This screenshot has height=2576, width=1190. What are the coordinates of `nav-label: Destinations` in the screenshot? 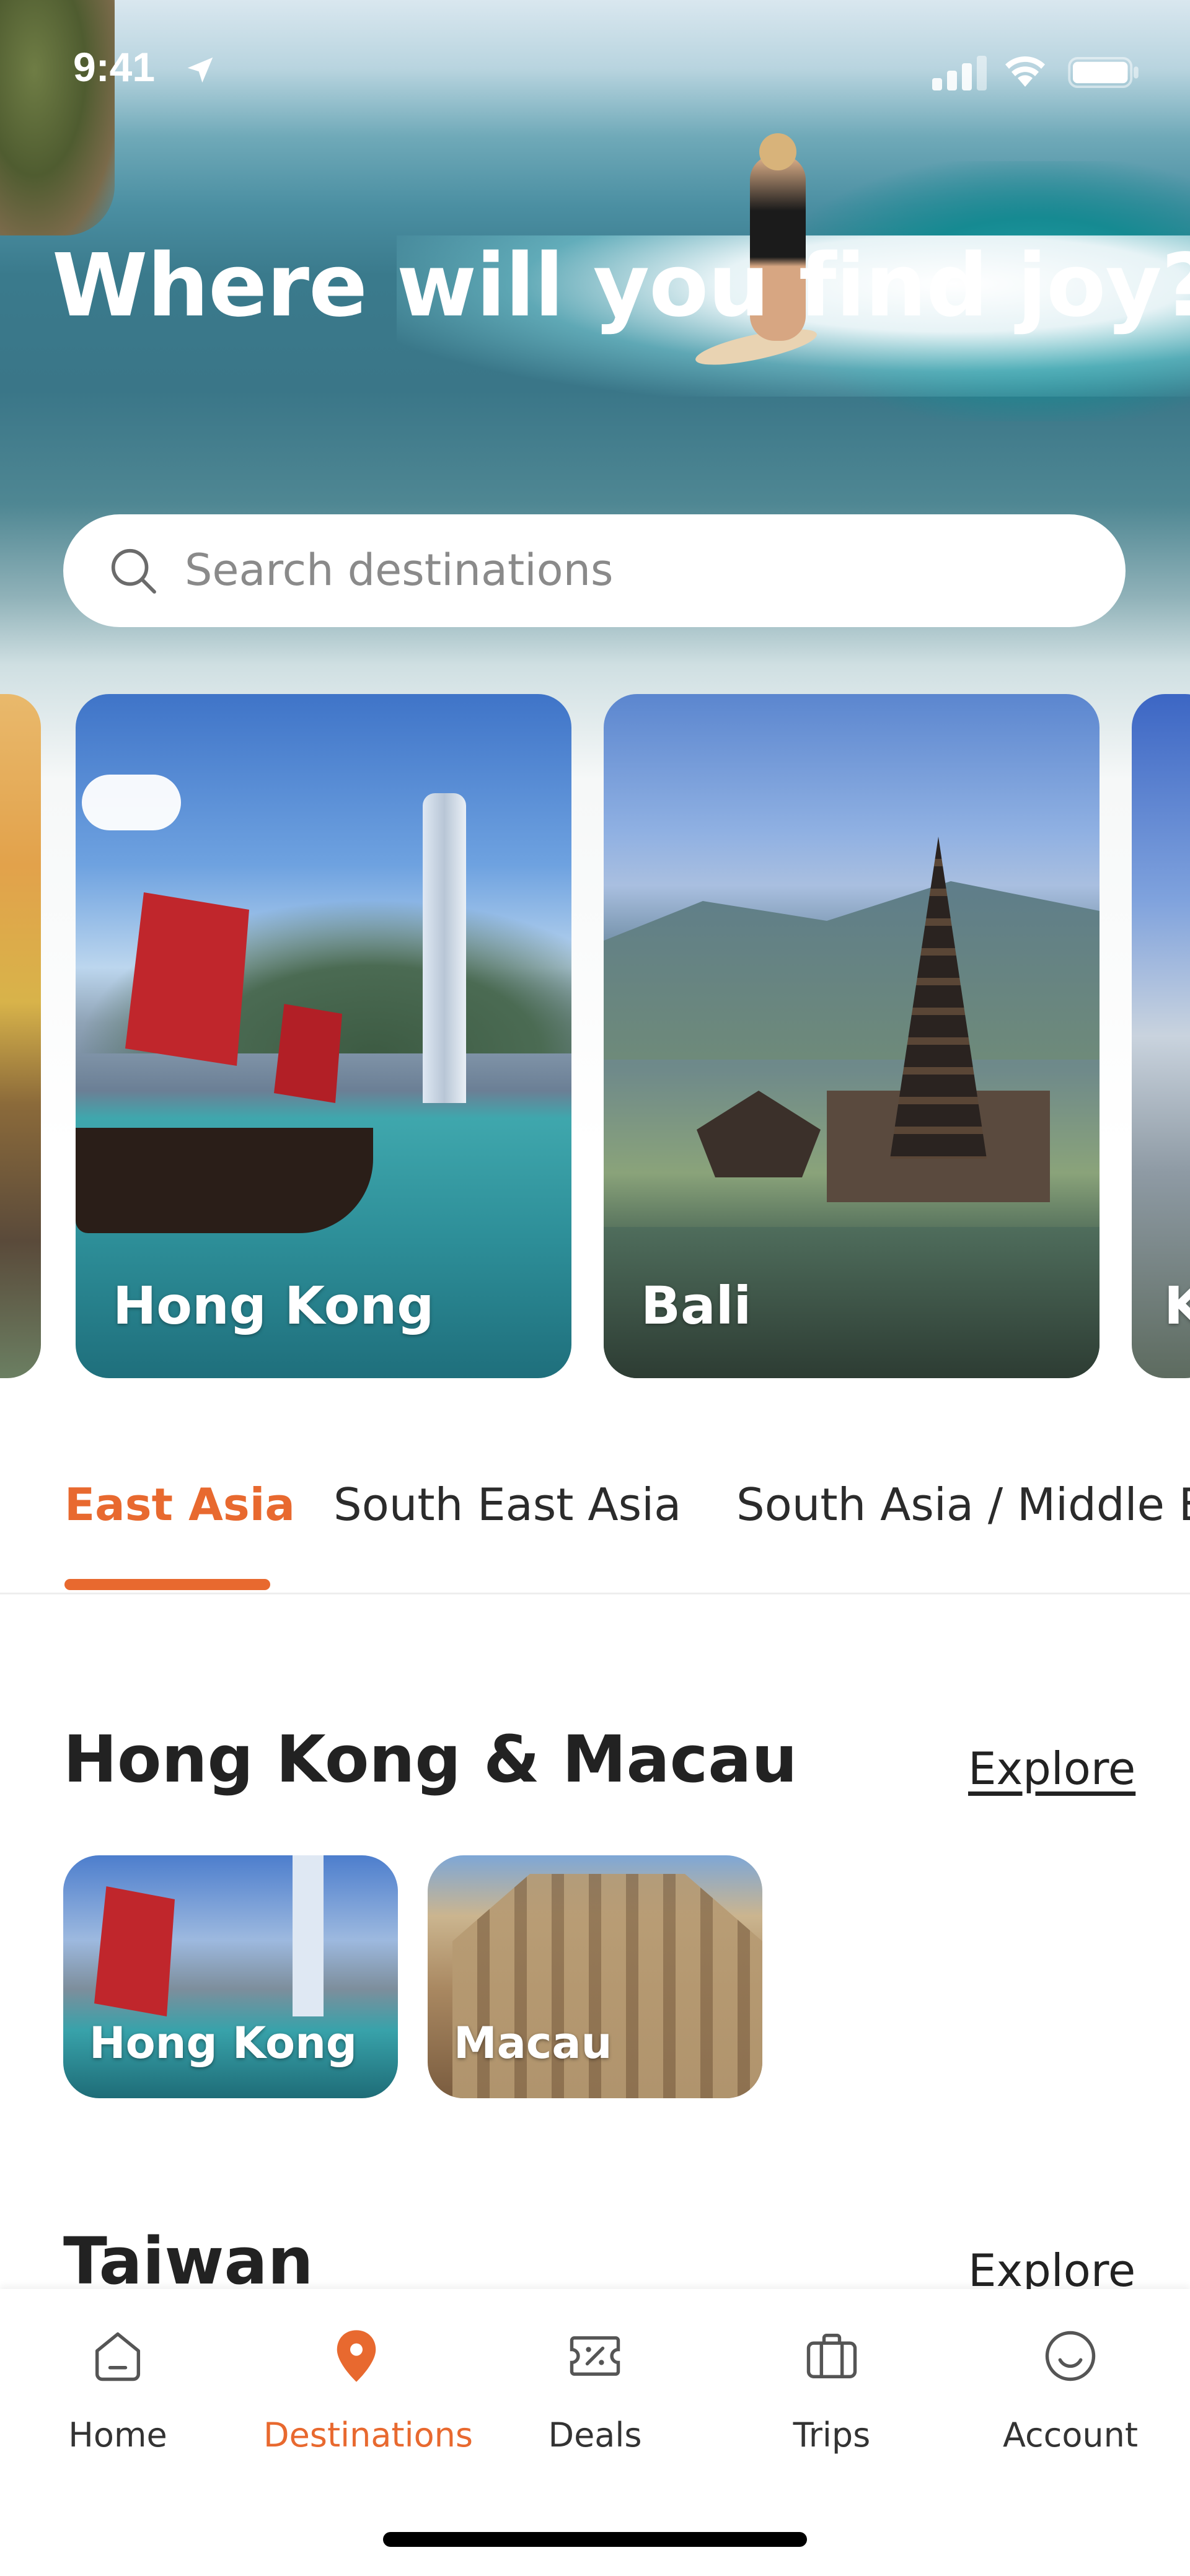 It's located at (368, 2435).